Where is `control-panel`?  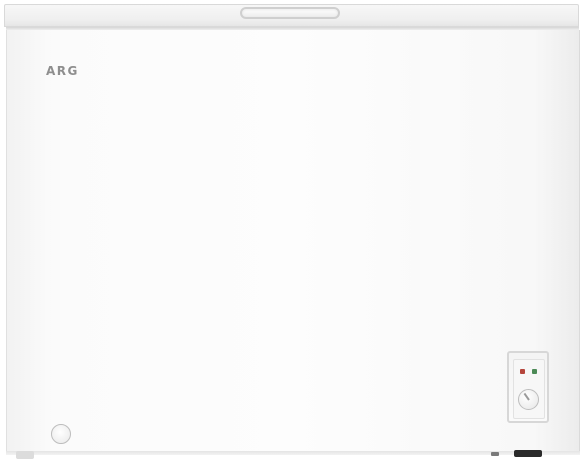
control-panel is located at coordinates (528, 387).